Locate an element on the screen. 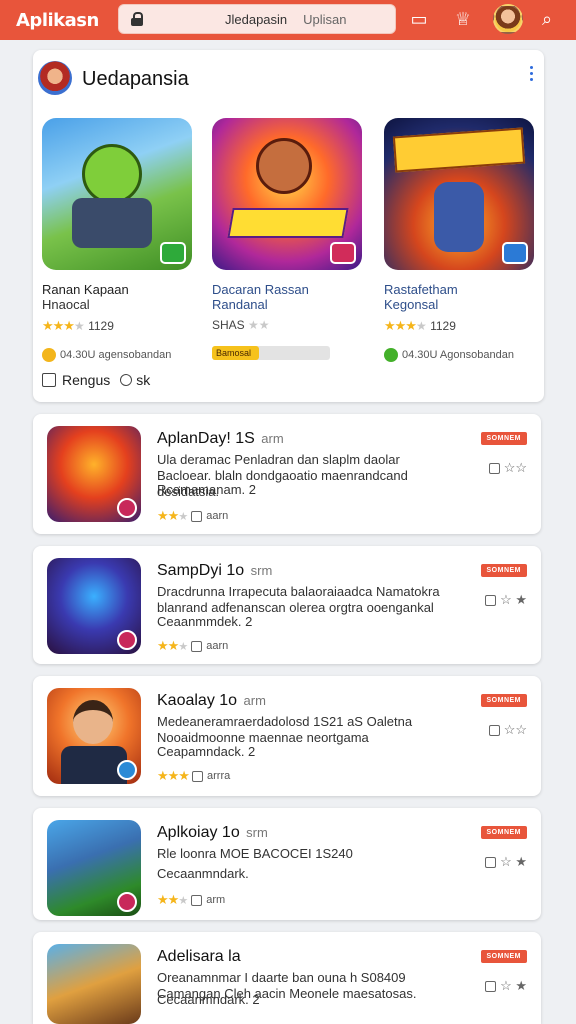 The height and width of the screenshot is (1024, 576). featured-app-sub: Kegonsal is located at coordinates (411, 304).